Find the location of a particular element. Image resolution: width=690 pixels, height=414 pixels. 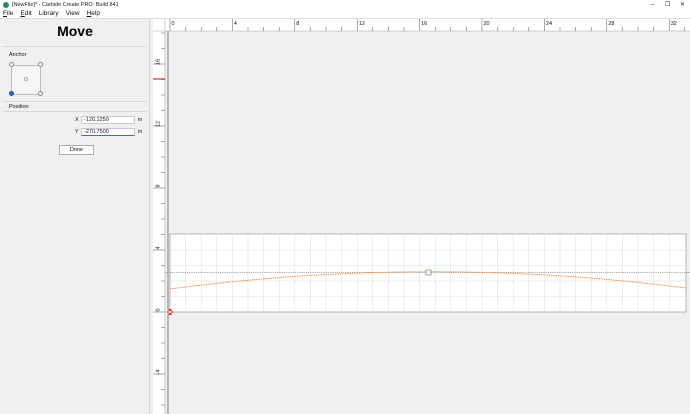

menu-bar: File Edit Library View Help is located at coordinates (345, 14).